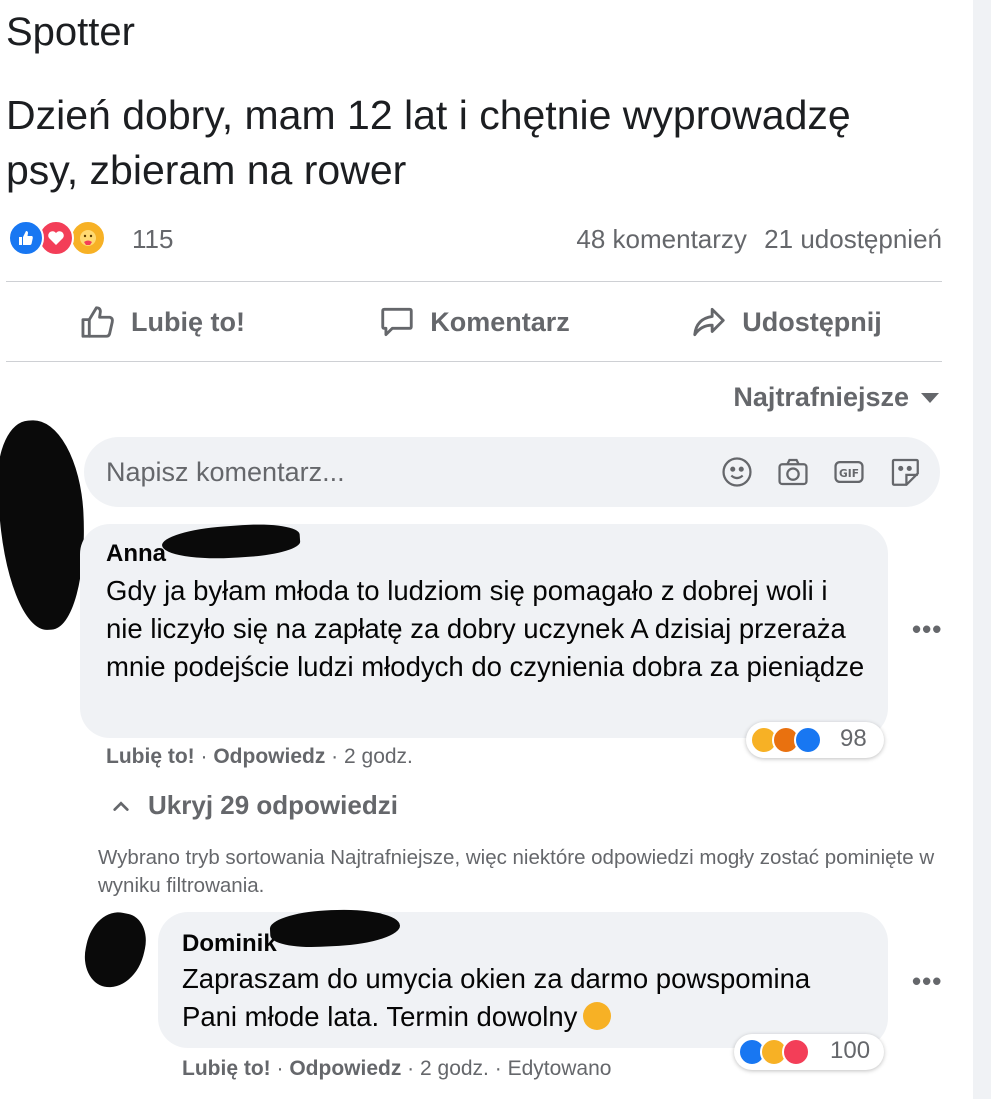 This screenshot has width=991, height=1099. I want to click on comment-author: Anna, so click(136, 554).